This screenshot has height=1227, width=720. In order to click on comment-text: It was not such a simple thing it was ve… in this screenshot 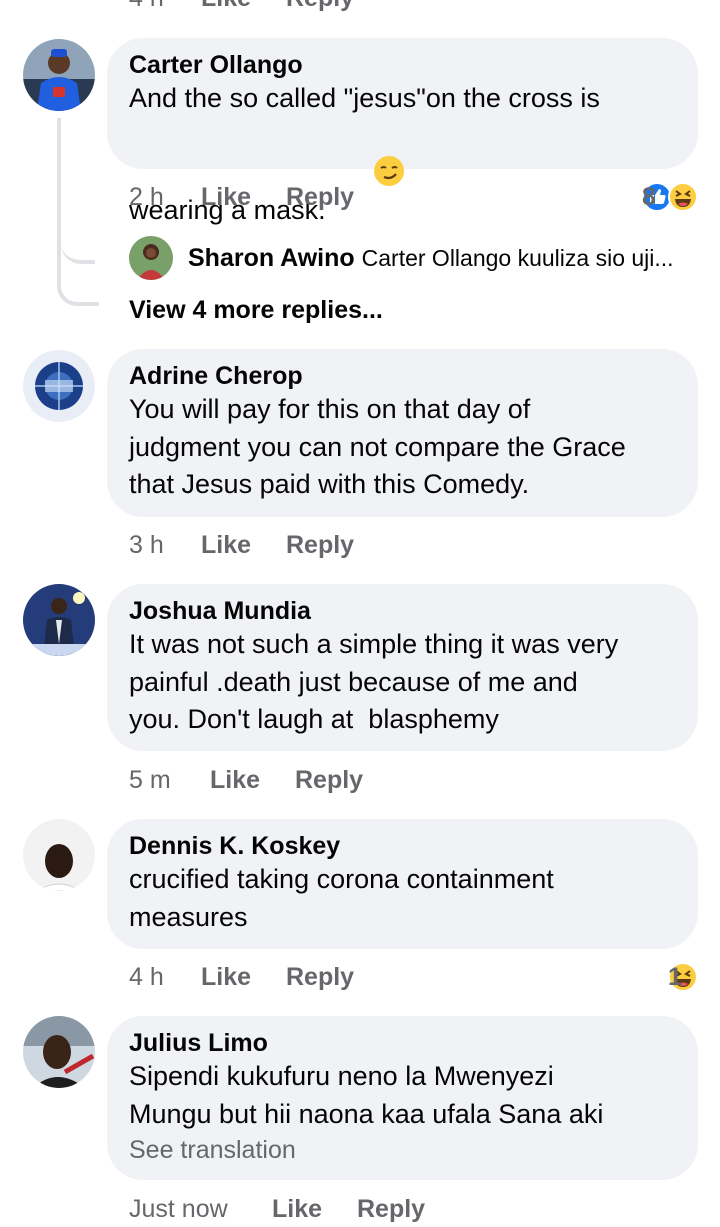, I will do `click(374, 681)`.